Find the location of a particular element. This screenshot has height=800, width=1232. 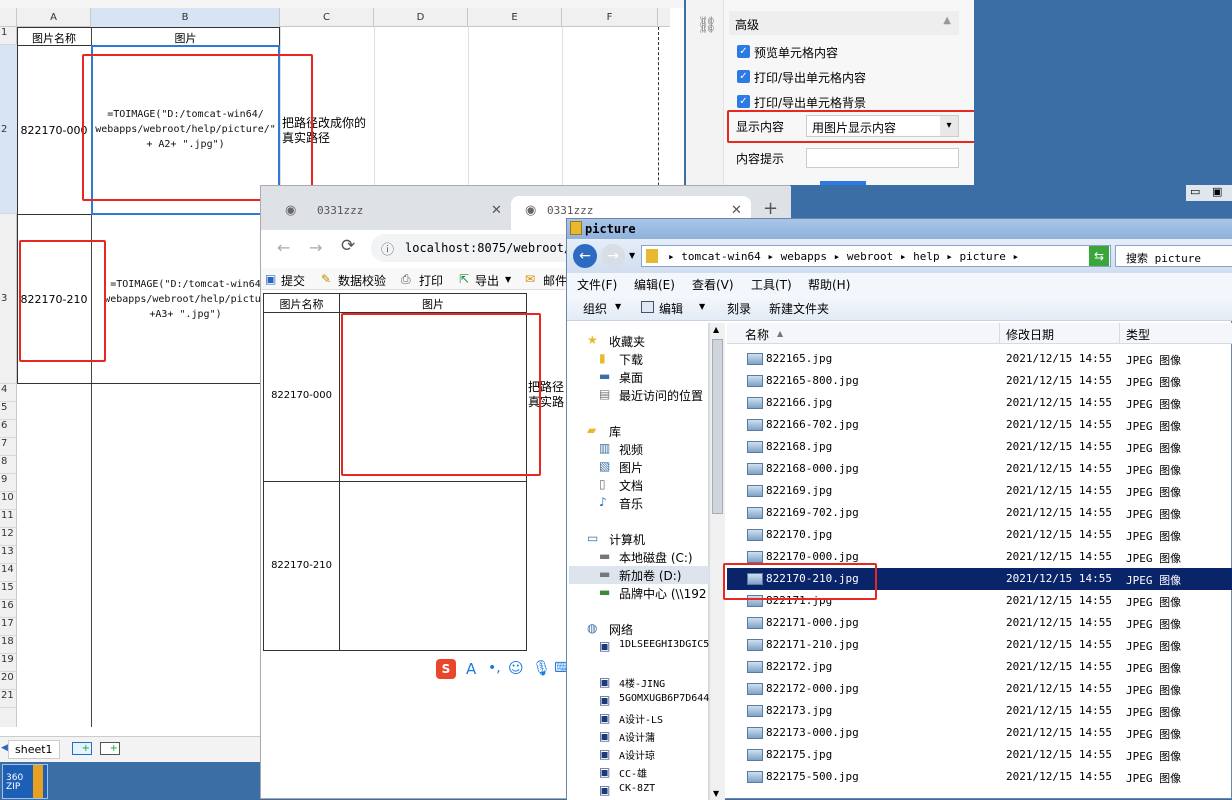

add-sheet-icon: + is located at coordinates (82, 748).